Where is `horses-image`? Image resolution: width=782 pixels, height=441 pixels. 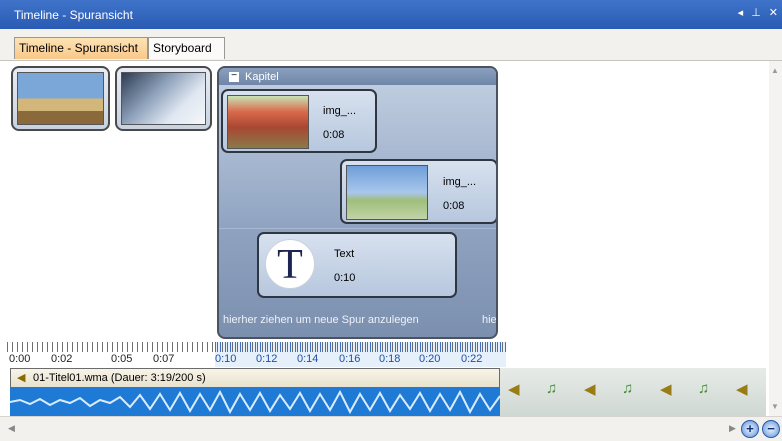 horses-image is located at coordinates (60, 98).